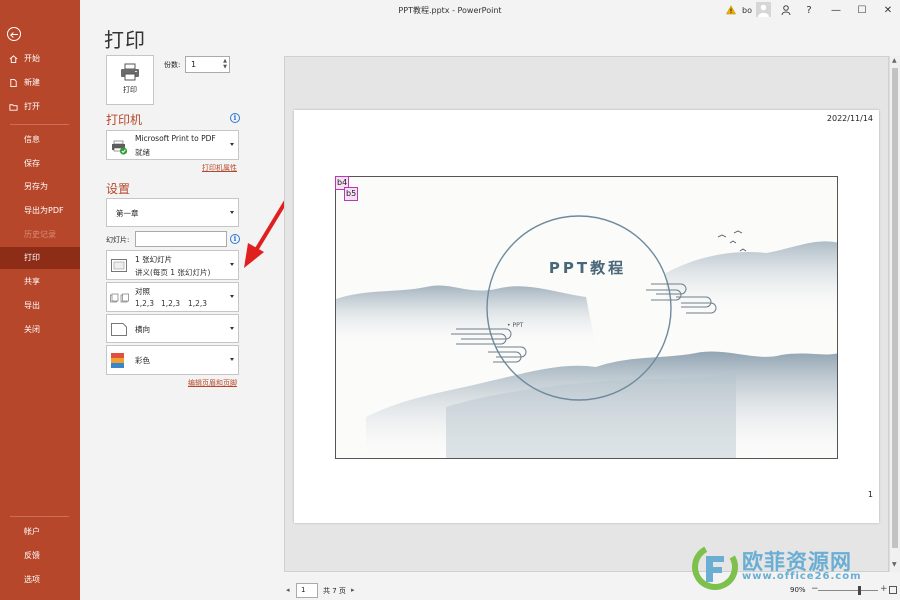  I want to click on nav-item-new: 新建, so click(40, 83).